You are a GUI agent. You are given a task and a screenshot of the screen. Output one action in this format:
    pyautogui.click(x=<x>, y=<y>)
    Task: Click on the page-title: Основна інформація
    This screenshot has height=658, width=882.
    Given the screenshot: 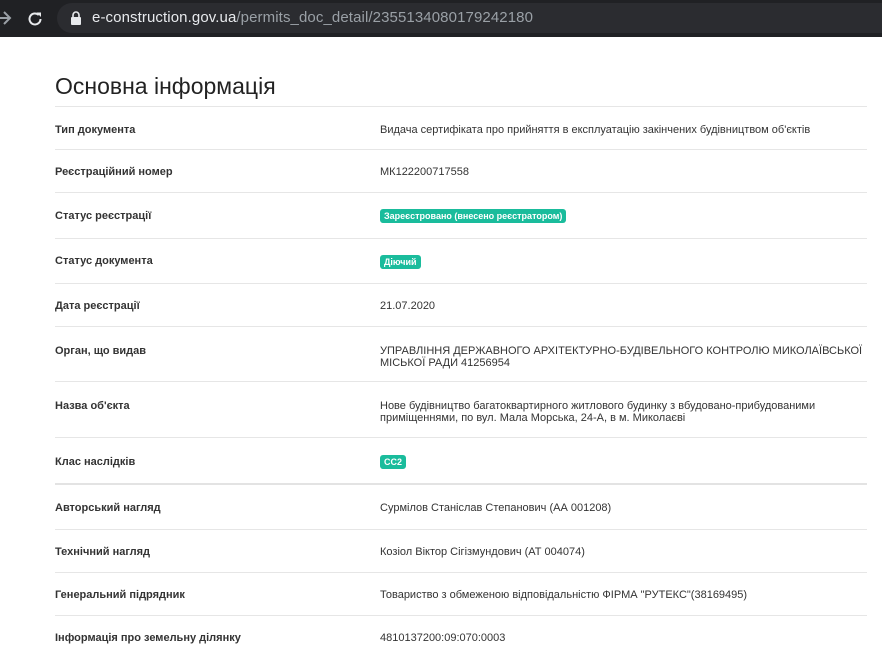 What is the action you would take?
    pyautogui.click(x=165, y=86)
    